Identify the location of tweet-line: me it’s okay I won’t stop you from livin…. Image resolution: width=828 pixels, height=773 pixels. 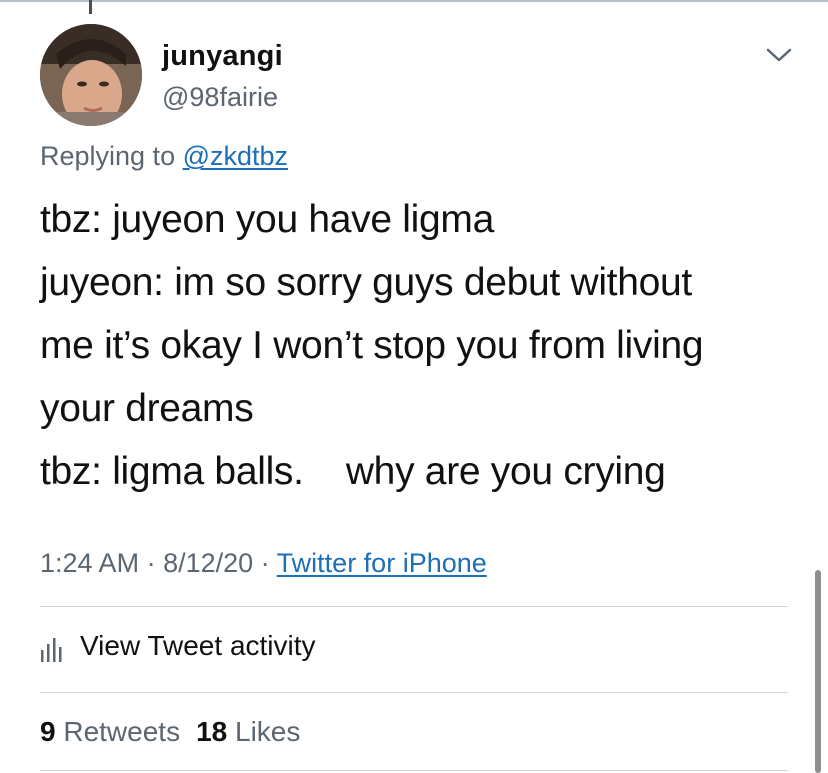
(372, 345).